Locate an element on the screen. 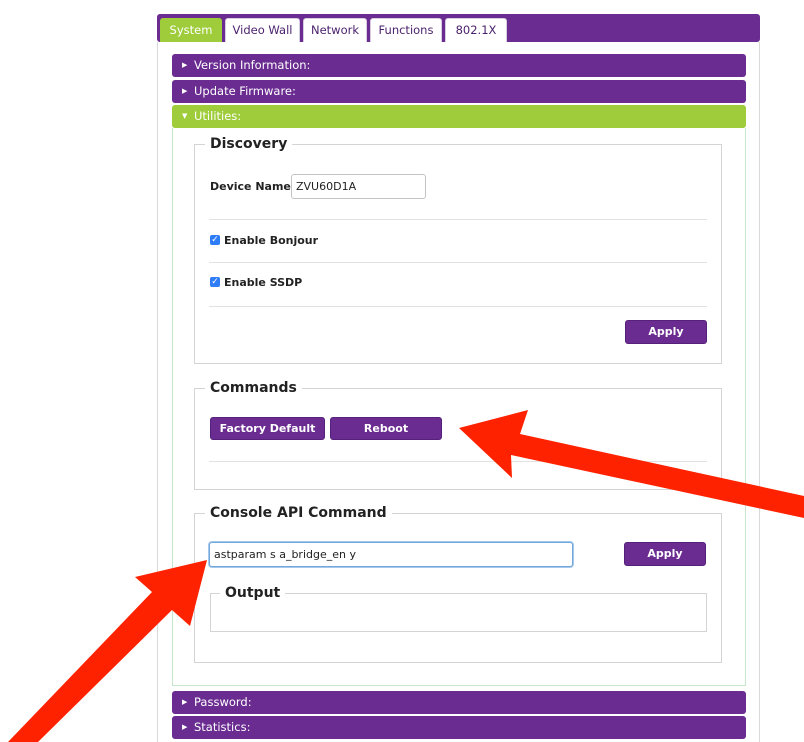 The width and height of the screenshot is (804, 742). commands-title: Commands is located at coordinates (253, 388).